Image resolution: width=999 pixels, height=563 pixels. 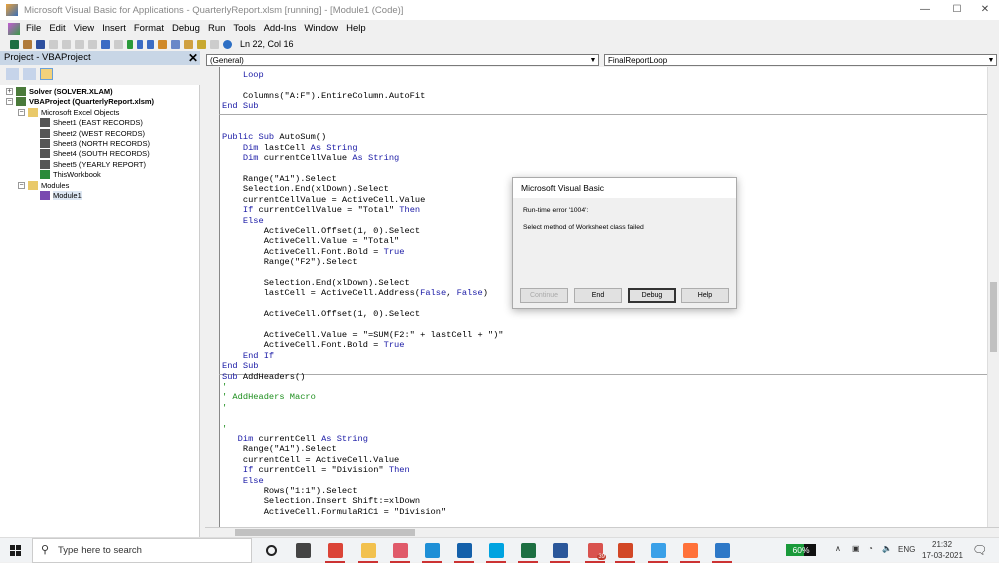 What do you see at coordinates (15, 550) in the screenshot?
I see `windows-start-icon` at bounding box center [15, 550].